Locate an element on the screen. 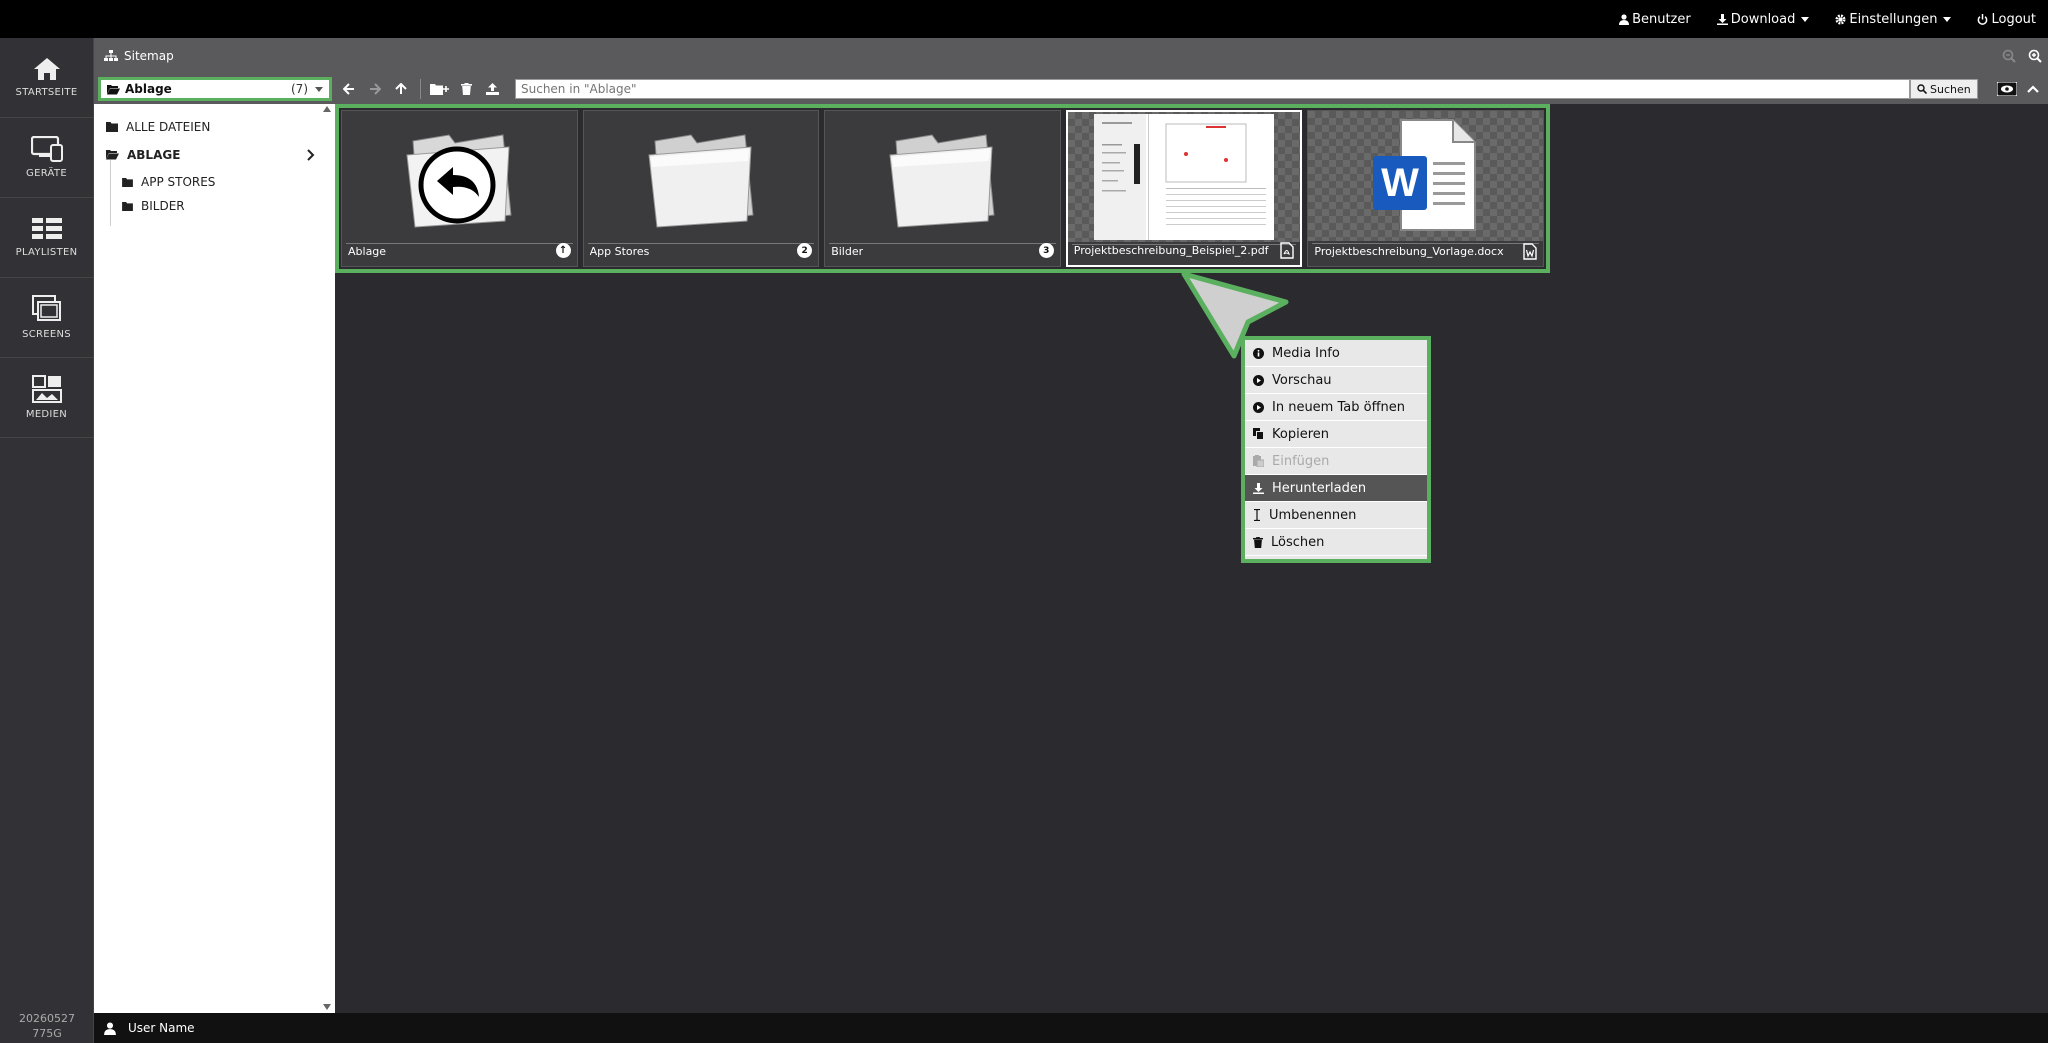 The image size is (2048, 1043). settings-menu-label: Einstellungen is located at coordinates (1893, 19).